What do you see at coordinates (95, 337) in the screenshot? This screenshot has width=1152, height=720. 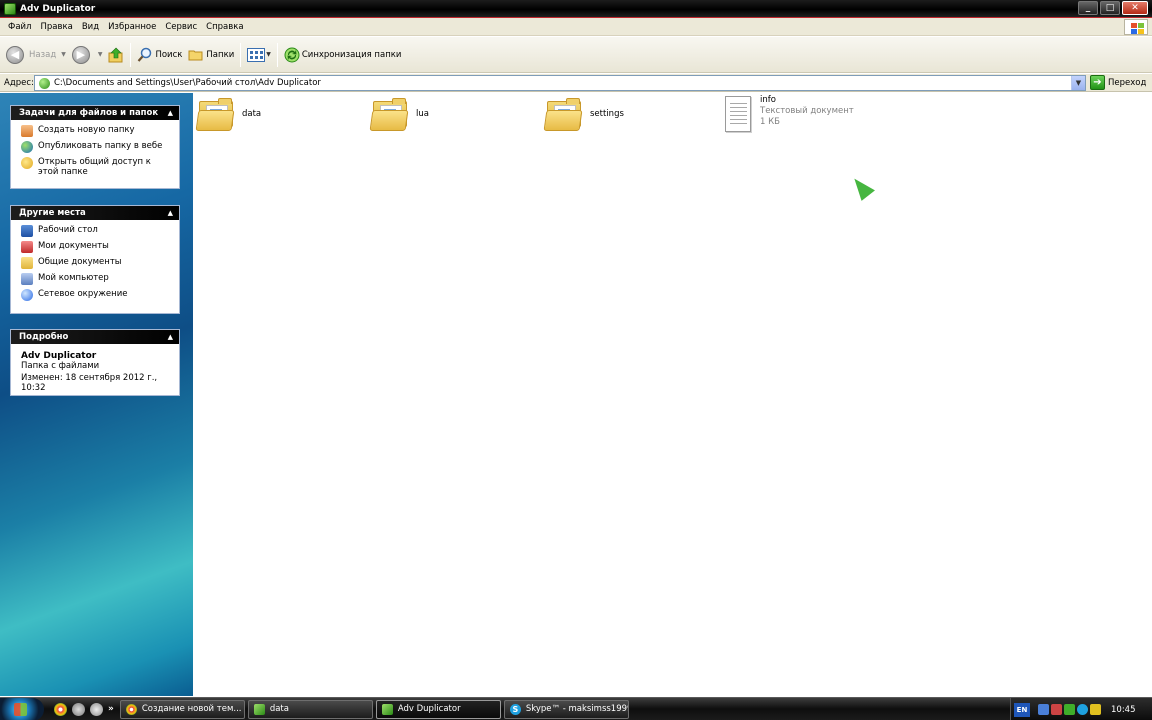 I see `details-panel-header: Подробно ▲` at bounding box center [95, 337].